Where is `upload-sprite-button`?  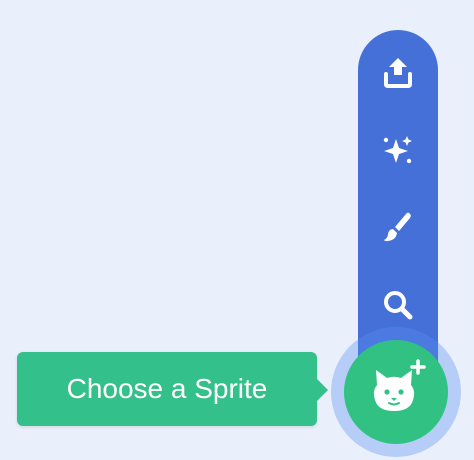
upload-sprite-button is located at coordinates (398, 72).